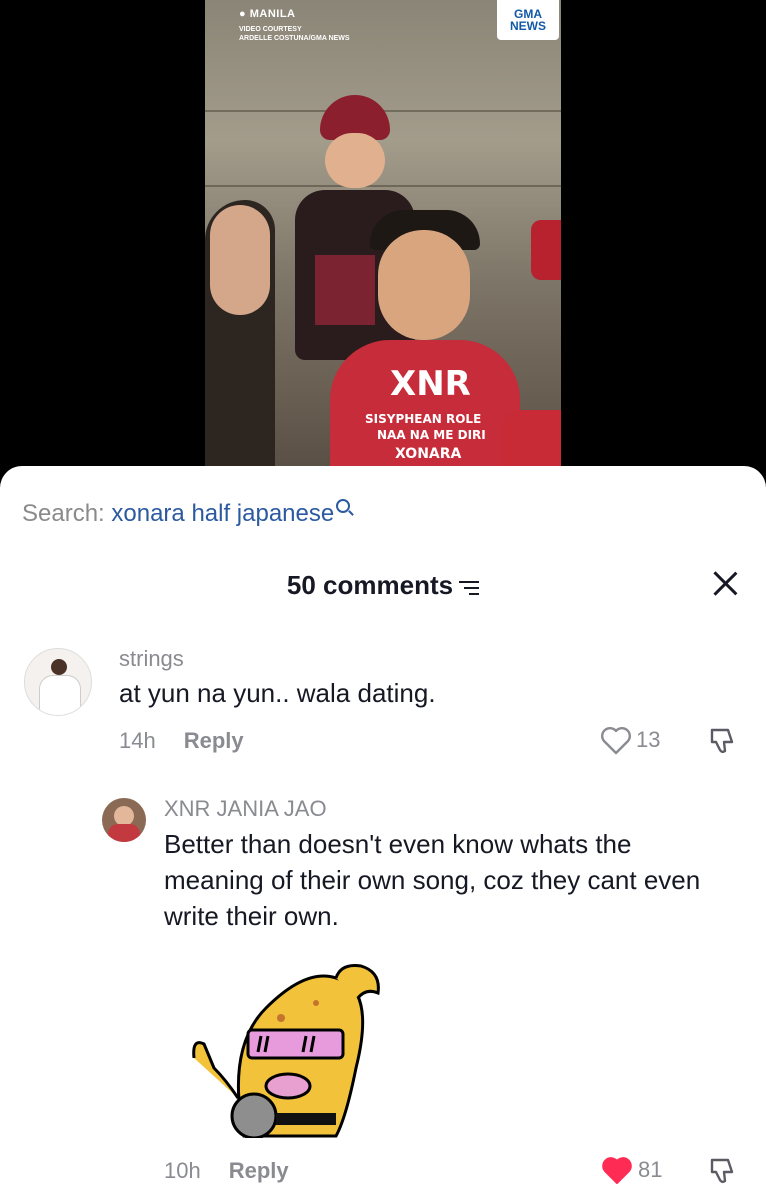 This screenshot has width=766, height=1200. Describe the element at coordinates (528, 20) in the screenshot. I see `gma-news-logo: GMA NEWS` at that location.